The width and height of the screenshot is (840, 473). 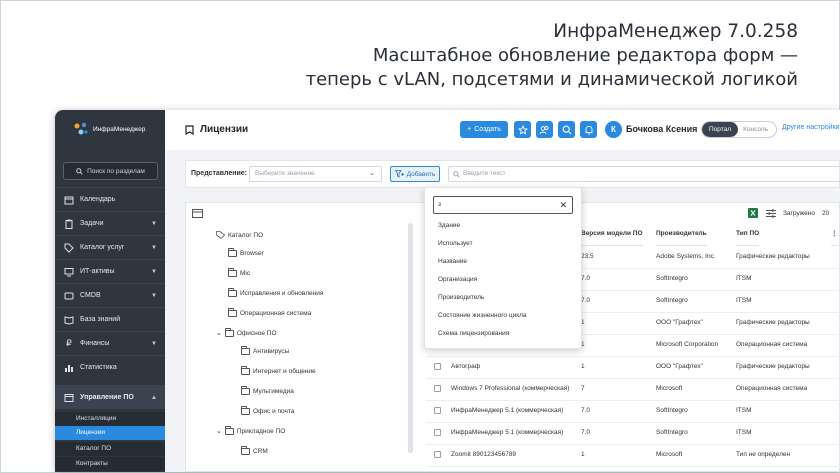 What do you see at coordinates (254, 450) in the screenshot?
I see `tree-node: CRM` at bounding box center [254, 450].